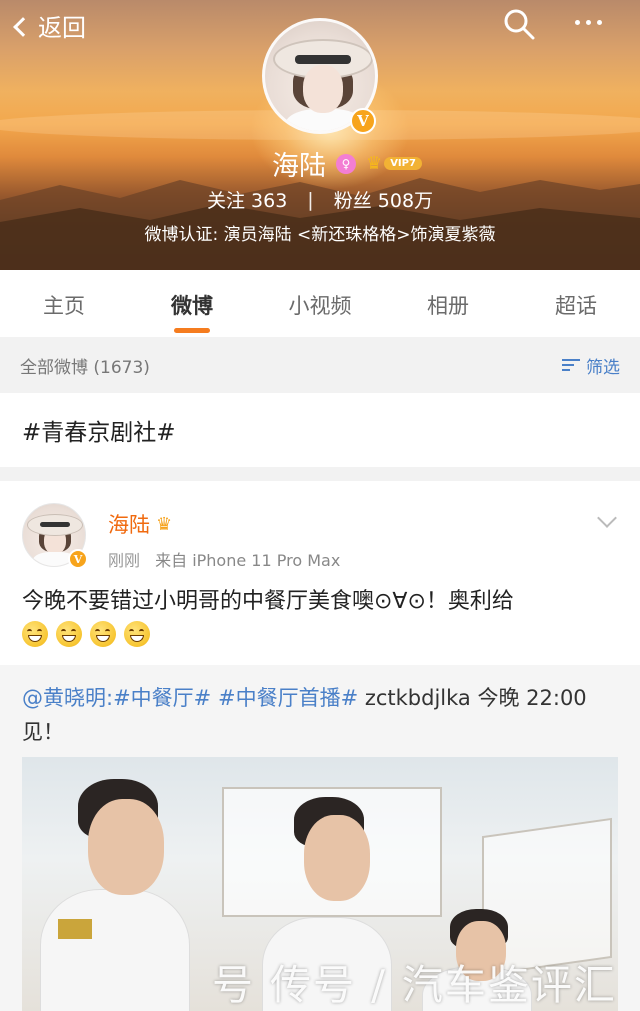  Describe the element at coordinates (99, 433) in the screenshot. I see `topic-text: #青春京剧社#` at that location.